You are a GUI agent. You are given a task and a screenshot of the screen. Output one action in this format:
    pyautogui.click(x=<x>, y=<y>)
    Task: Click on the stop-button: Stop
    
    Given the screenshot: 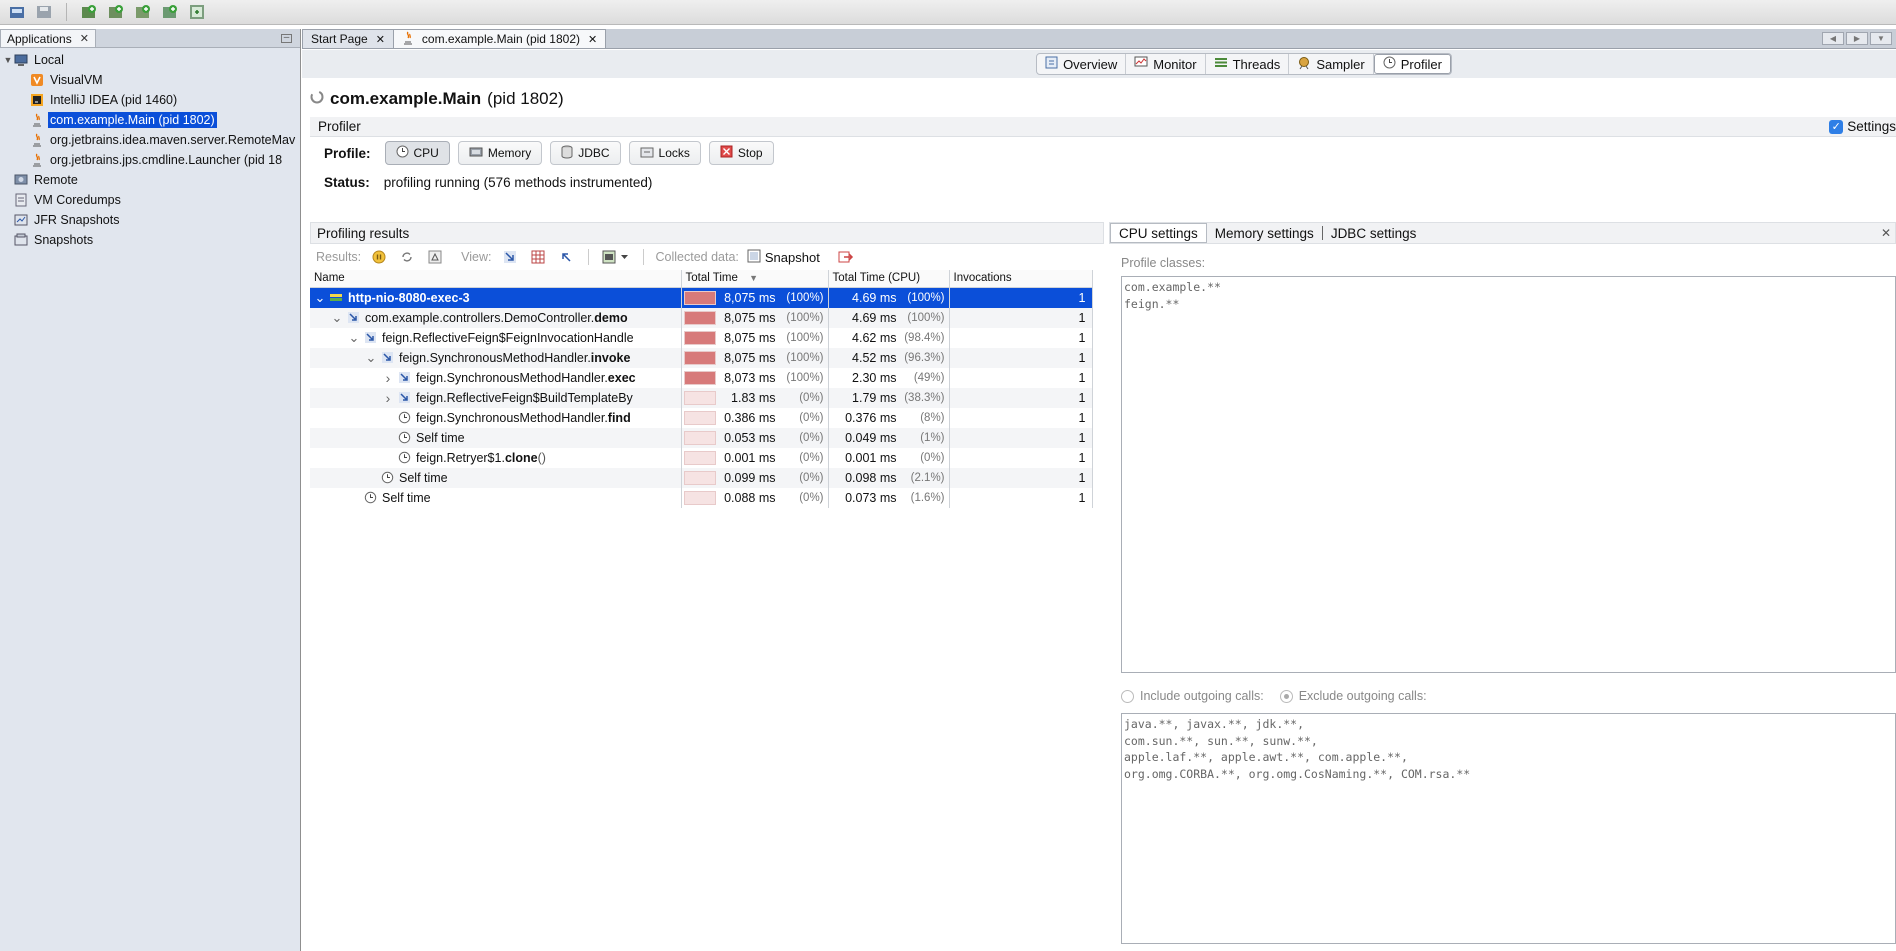 What is the action you would take?
    pyautogui.click(x=741, y=153)
    